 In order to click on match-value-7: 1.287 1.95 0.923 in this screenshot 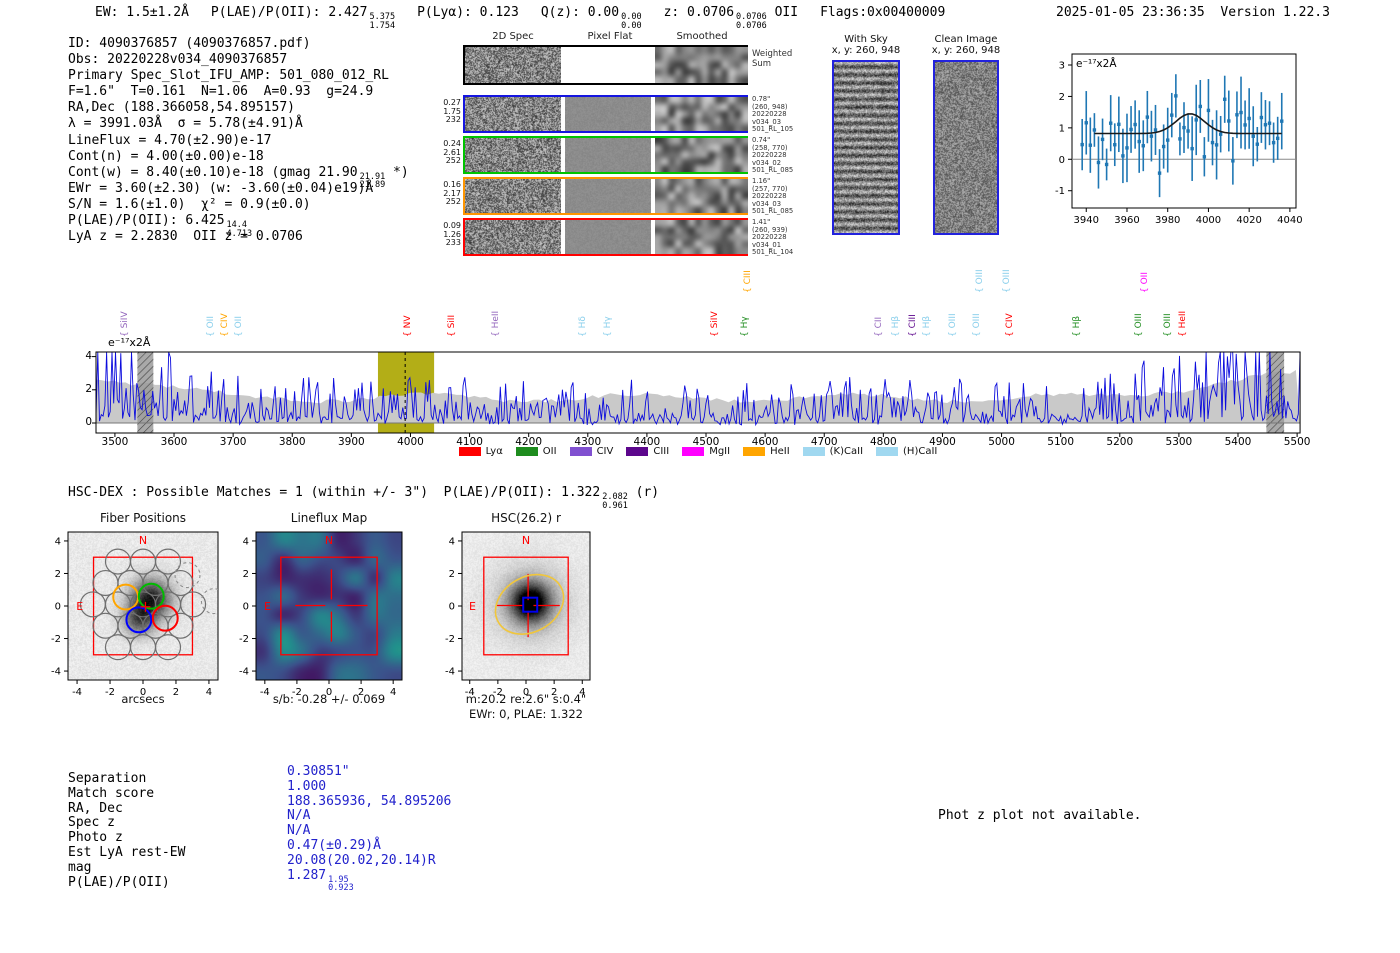, I will do `click(369, 881)`.